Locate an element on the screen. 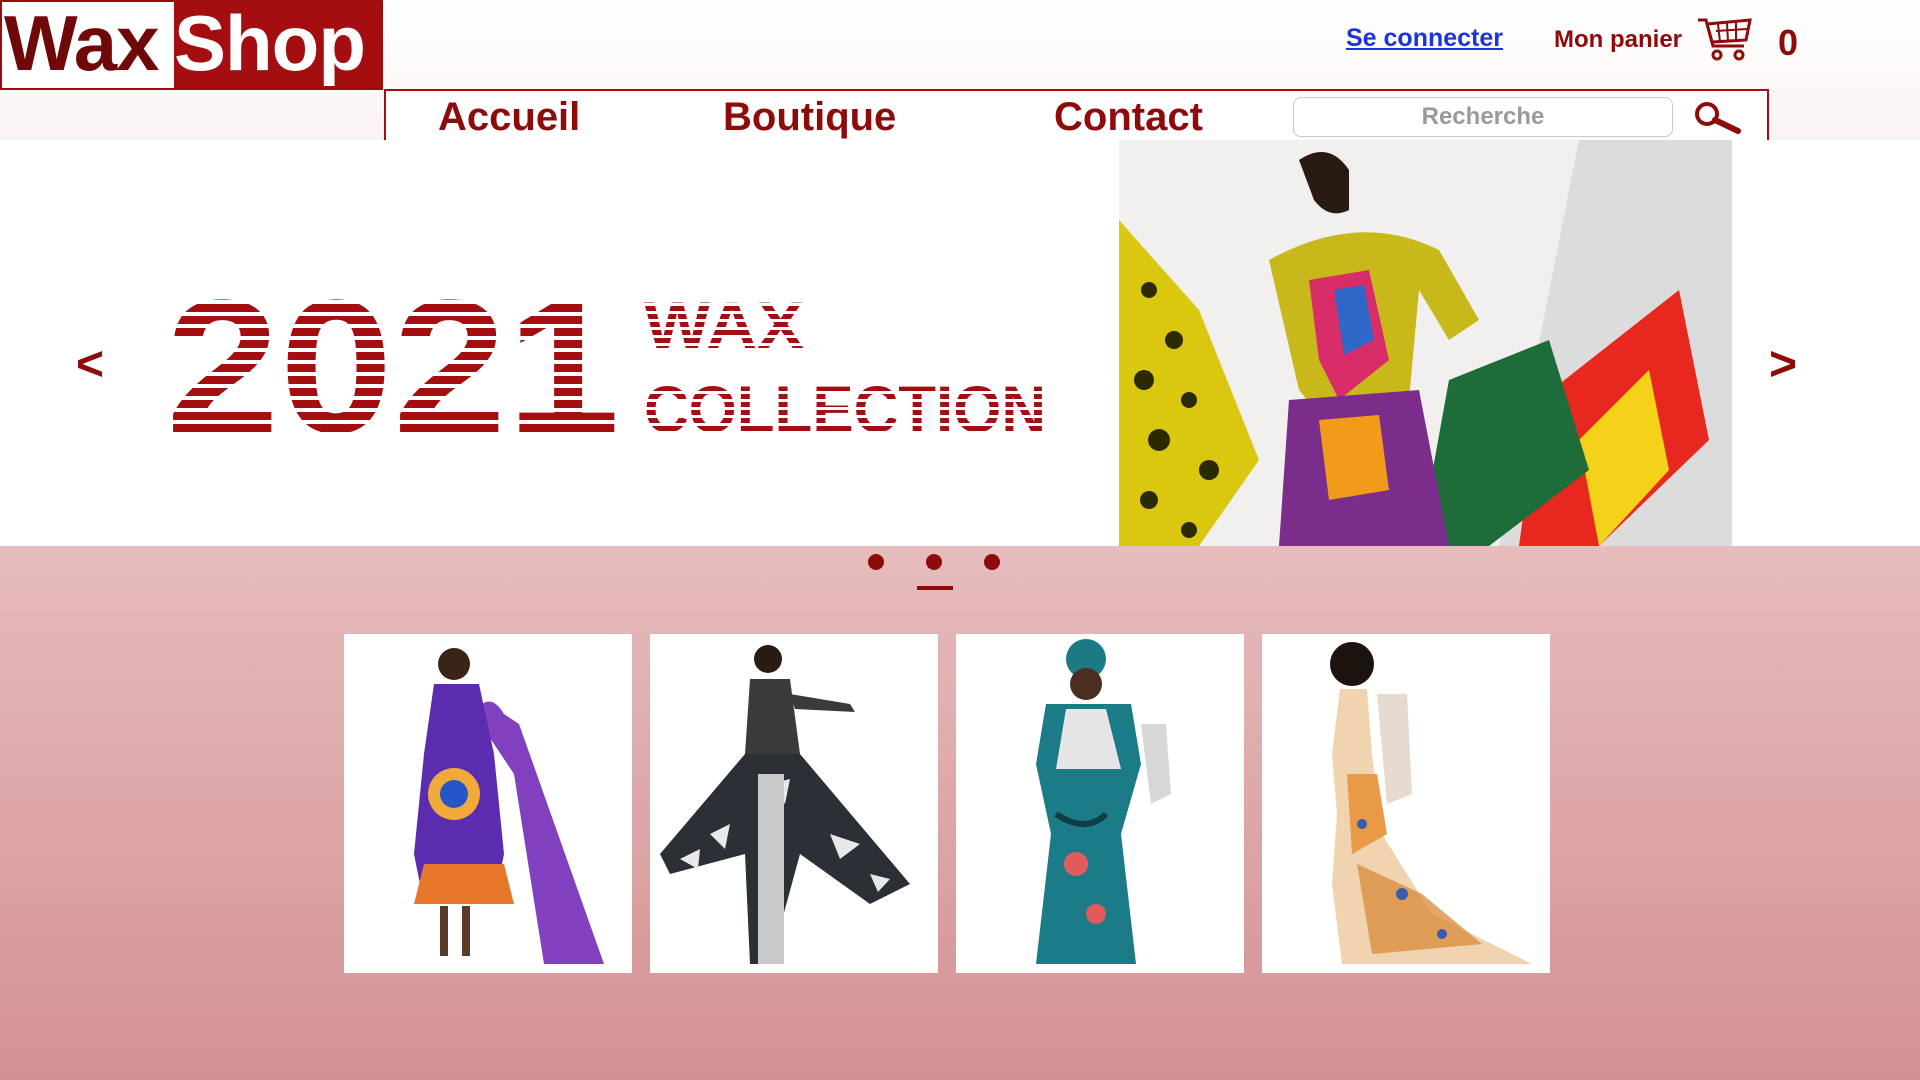 This screenshot has width=1920, height=1080. black-white-wax-gown-photo is located at coordinates (794, 803).